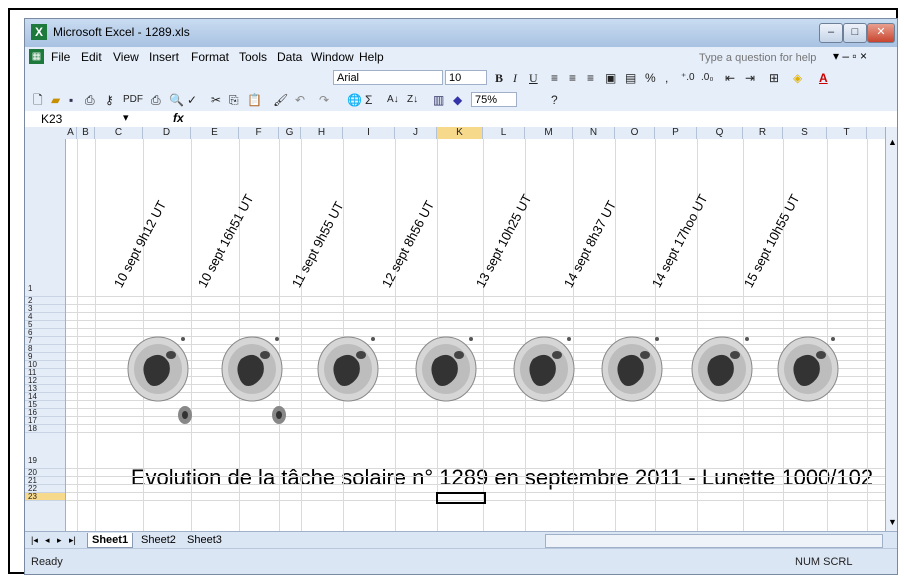  What do you see at coordinates (280, 100) in the screenshot?
I see `format-painter-icon: 🖌` at bounding box center [280, 100].